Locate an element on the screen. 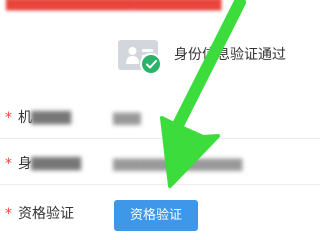 The width and height of the screenshot is (320, 240). checkmark-icon is located at coordinates (151, 63).